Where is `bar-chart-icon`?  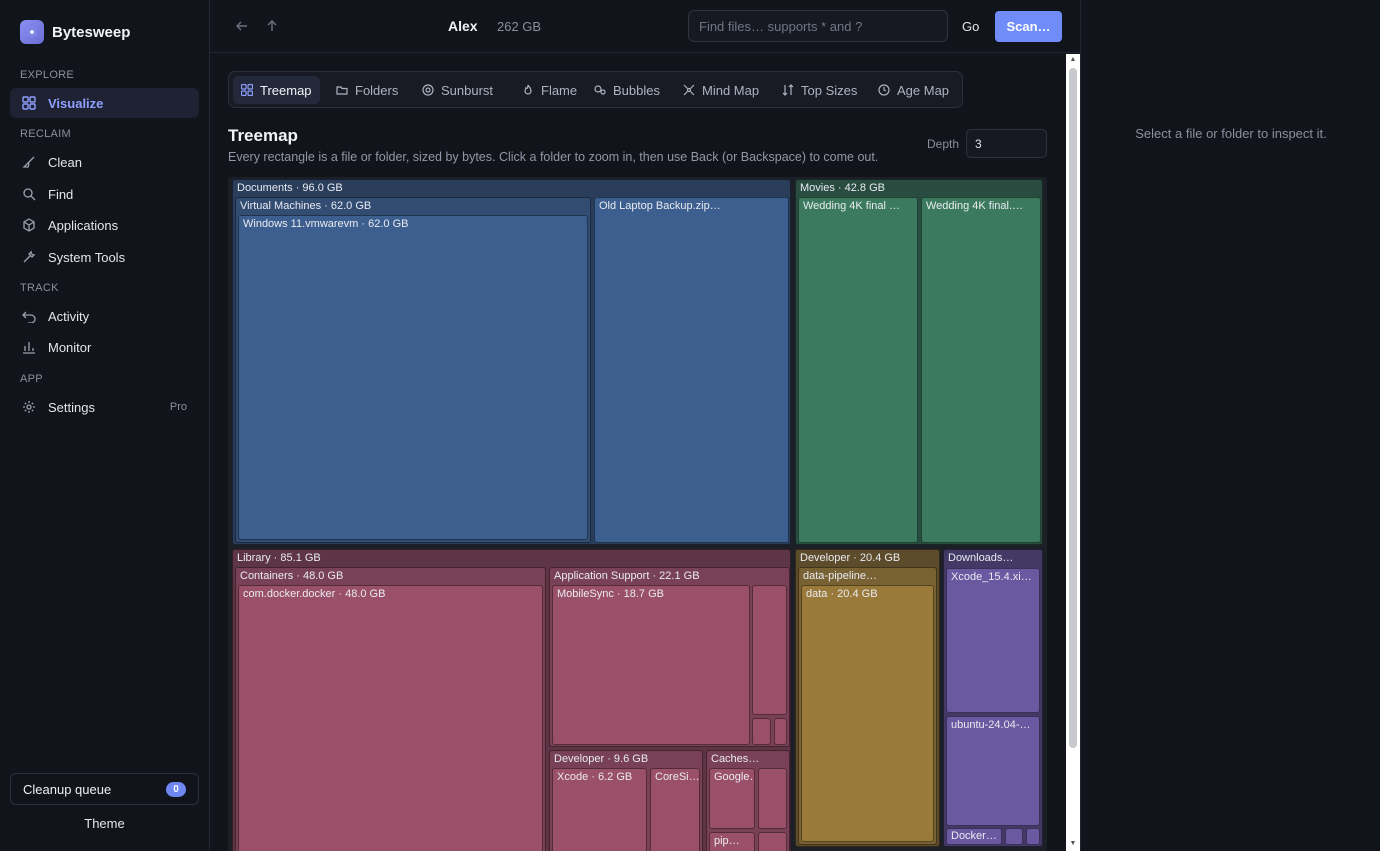 bar-chart-icon is located at coordinates (29, 348).